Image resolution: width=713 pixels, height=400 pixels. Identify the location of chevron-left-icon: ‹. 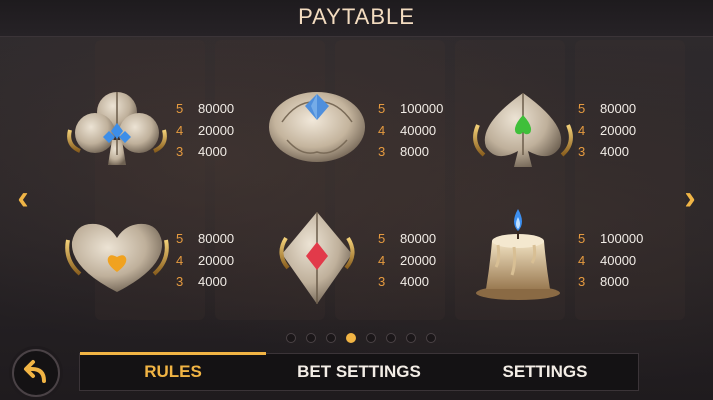
(23, 198).